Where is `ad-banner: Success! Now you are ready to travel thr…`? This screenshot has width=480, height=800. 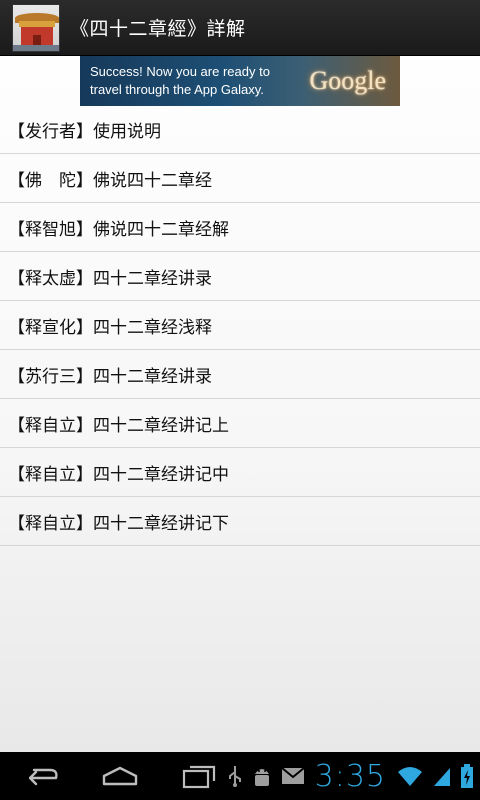
ad-banner: Success! Now you are ready to travel thr… is located at coordinates (240, 81).